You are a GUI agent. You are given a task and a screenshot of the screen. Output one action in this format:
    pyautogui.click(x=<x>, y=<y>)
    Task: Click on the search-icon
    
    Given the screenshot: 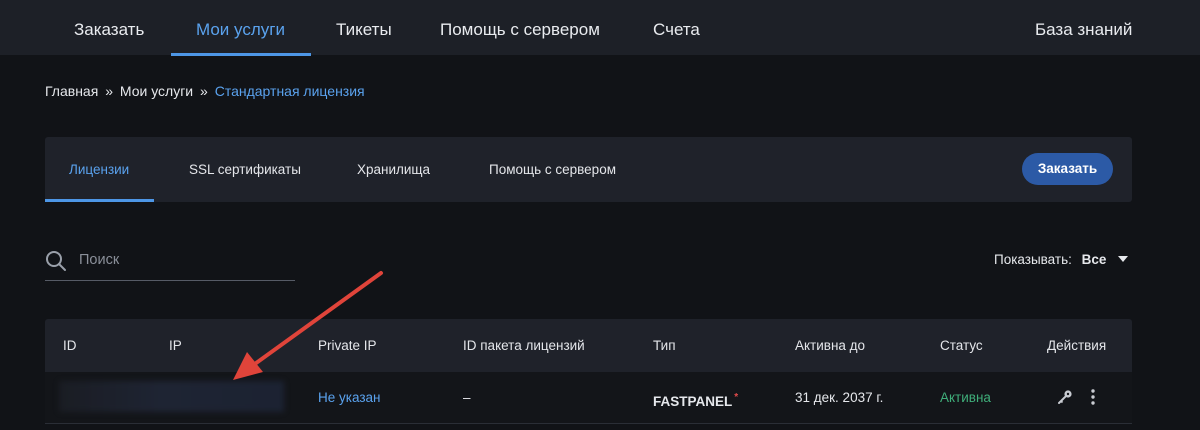 What is the action you would take?
    pyautogui.click(x=56, y=261)
    